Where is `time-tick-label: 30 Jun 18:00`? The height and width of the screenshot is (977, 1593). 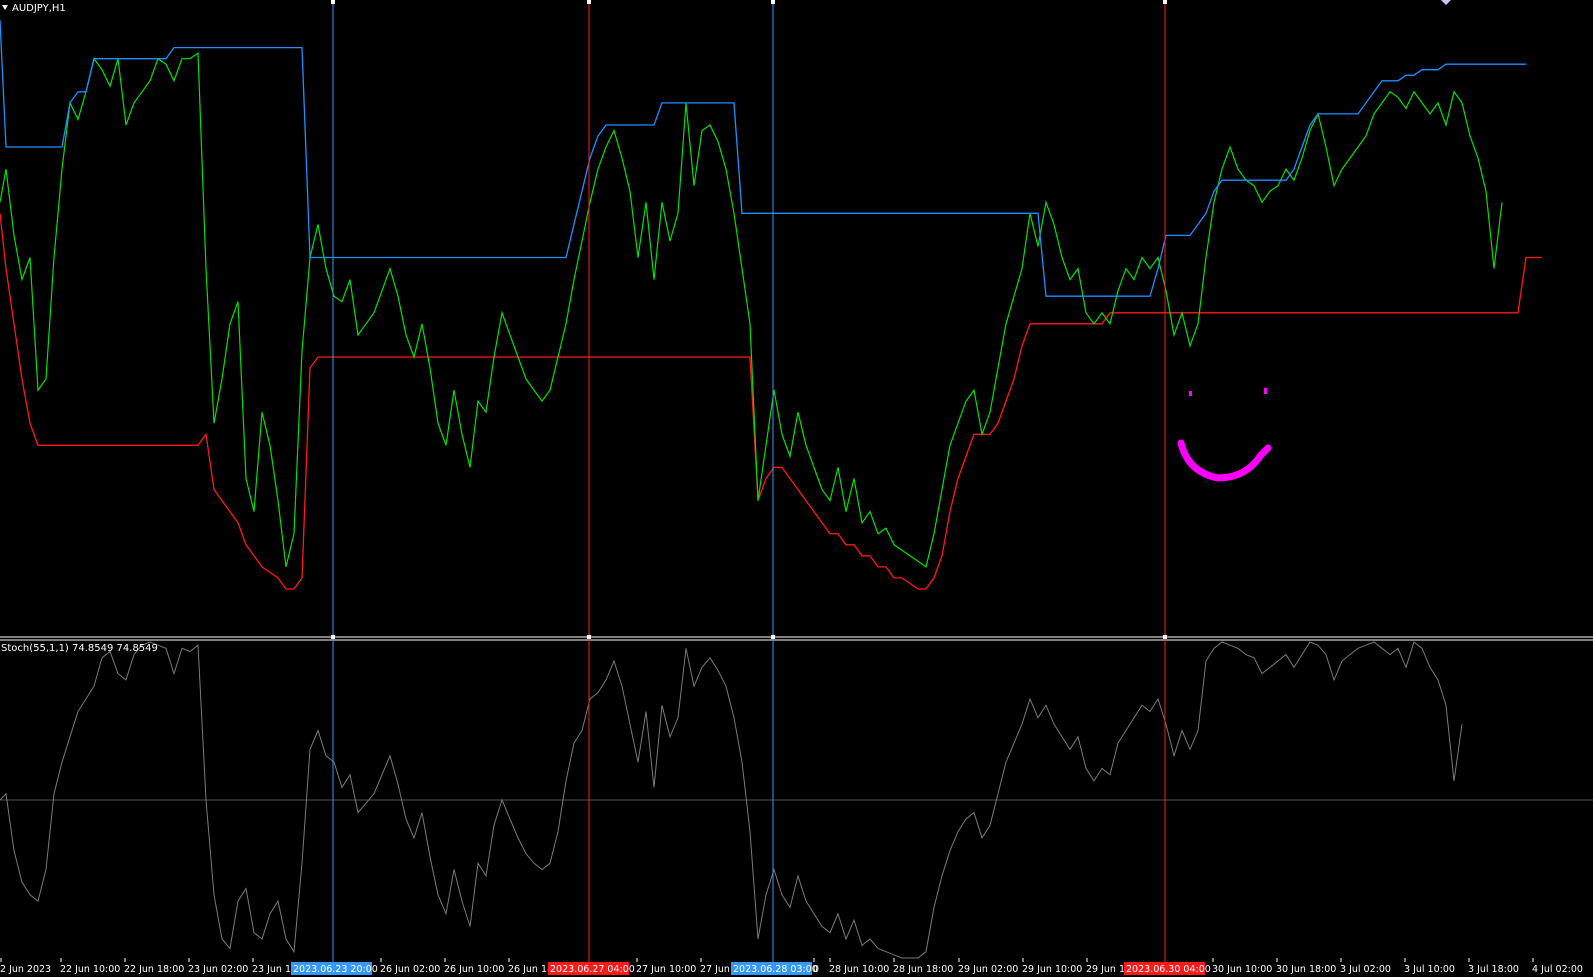 time-tick-label: 30 Jun 18:00 is located at coordinates (1306, 969).